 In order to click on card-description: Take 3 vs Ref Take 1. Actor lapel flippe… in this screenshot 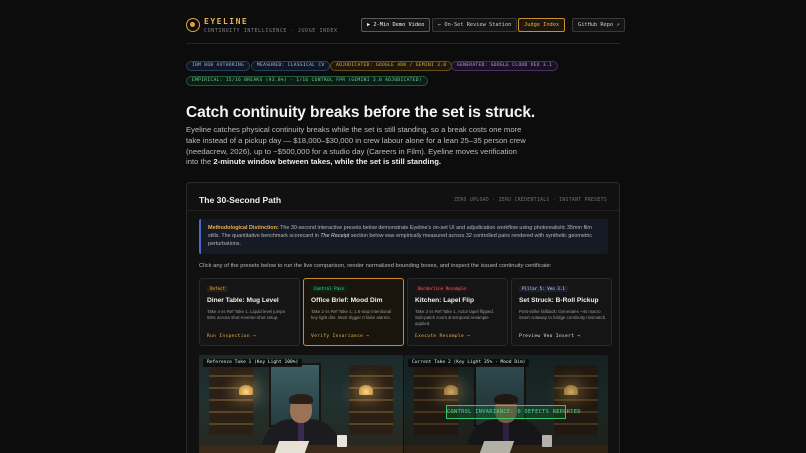, I will do `click(454, 317)`.